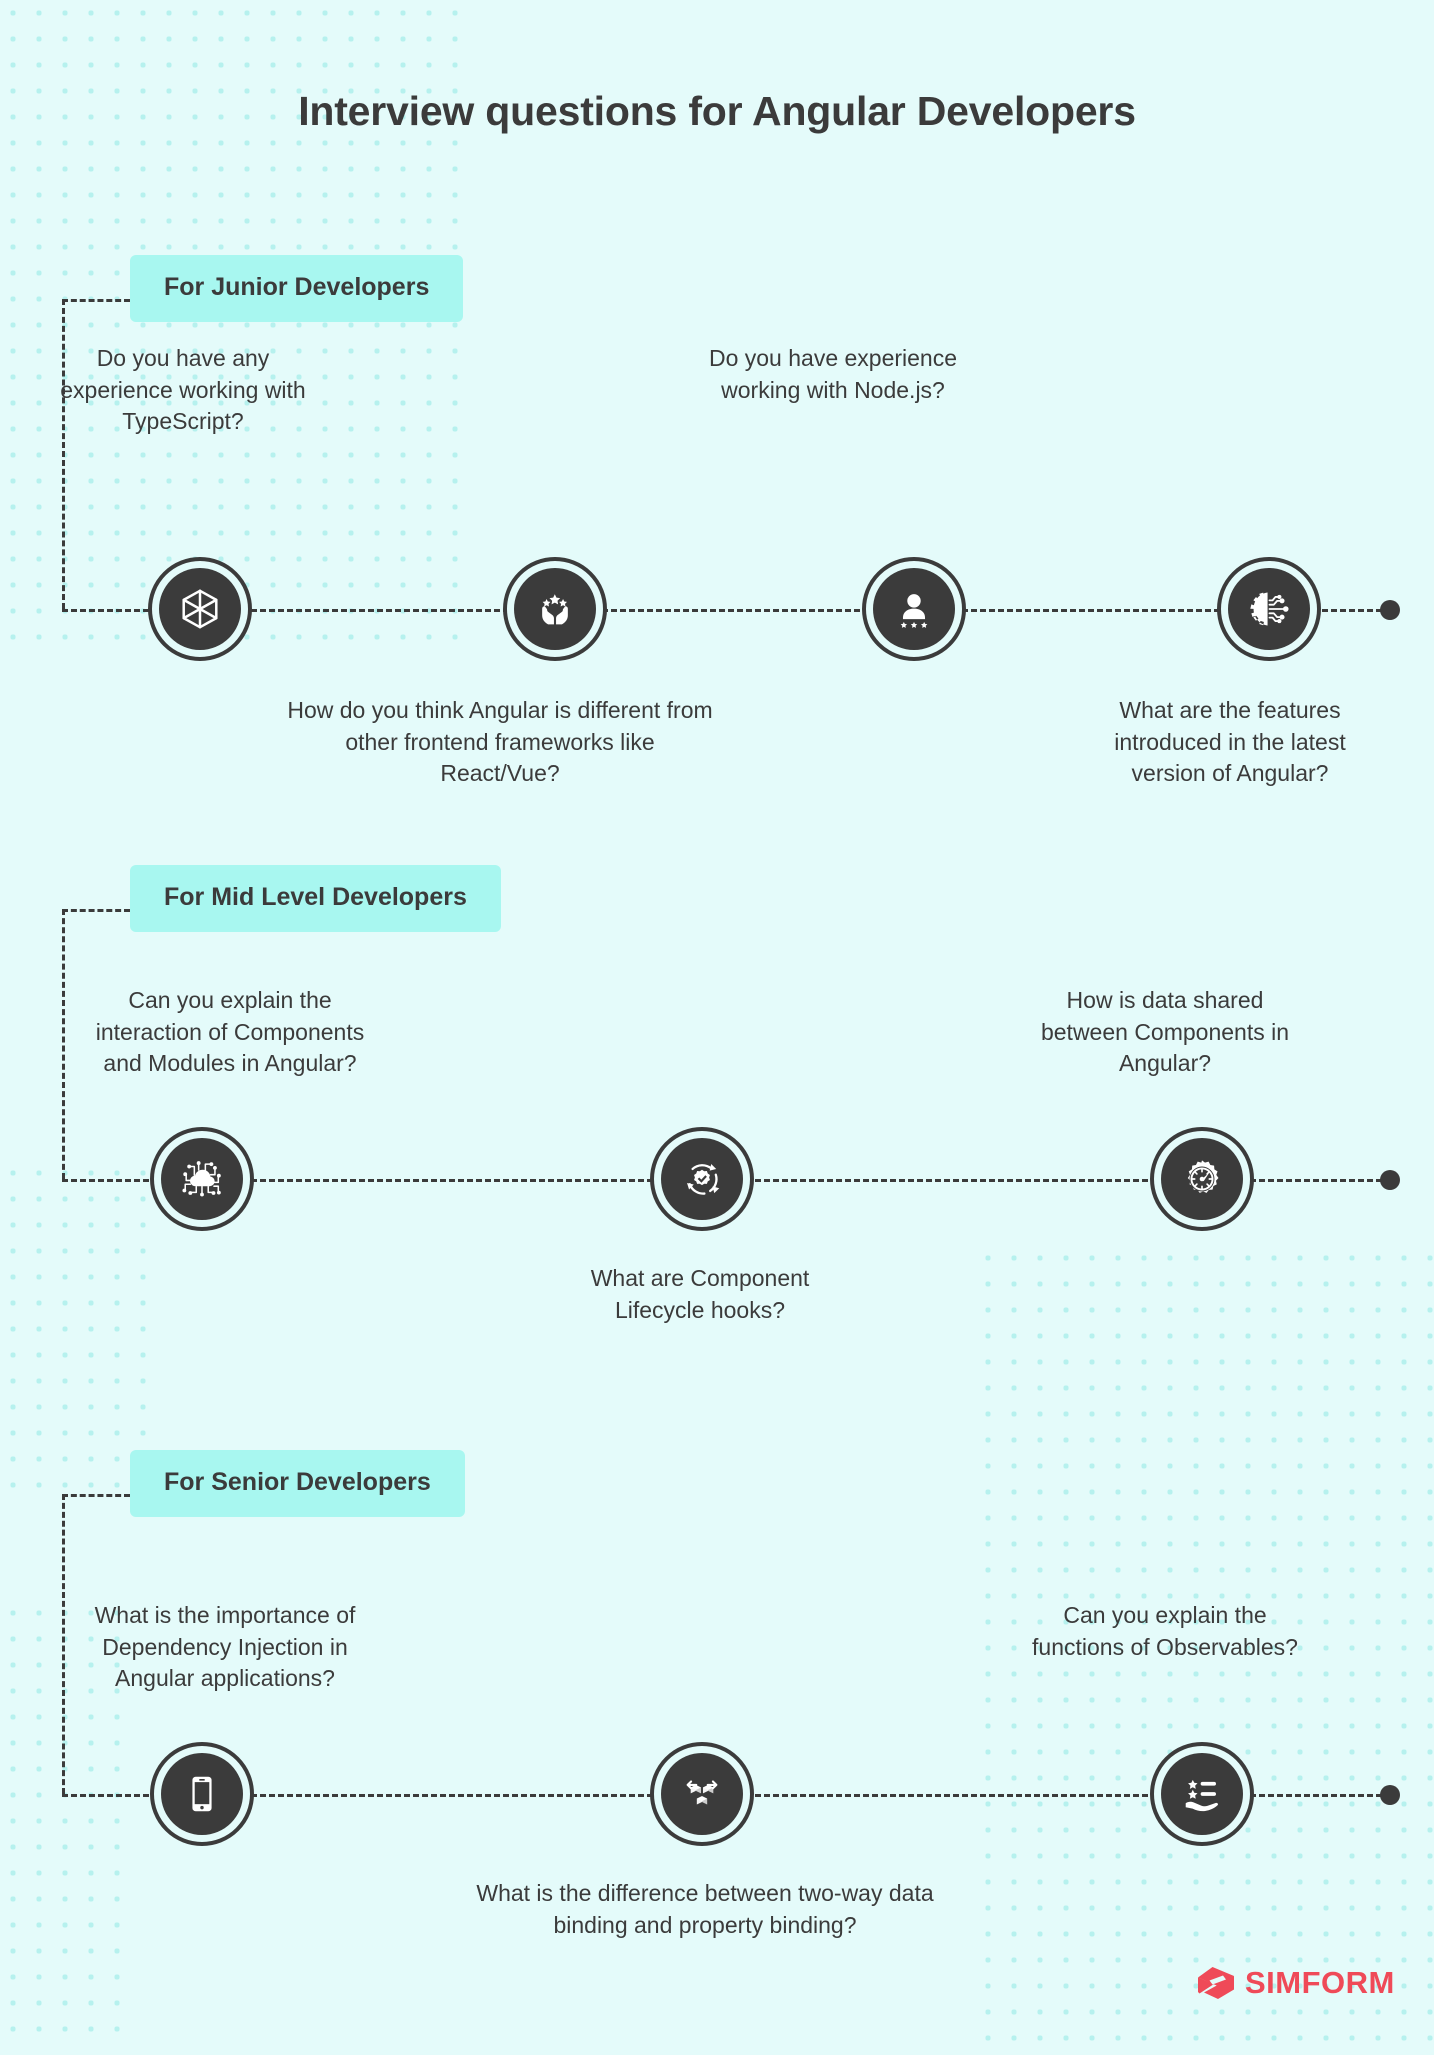 This screenshot has width=1434, height=2055. I want to click on simform-logo: SIMFORM, so click(1295, 1983).